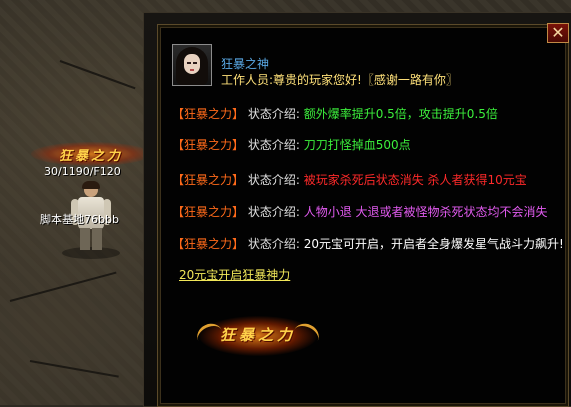 The image size is (571, 407). Describe the element at coordinates (415, 180) in the screenshot. I see `status-description: 被玩家杀死后状态消失 杀人者获得10元宝` at that location.